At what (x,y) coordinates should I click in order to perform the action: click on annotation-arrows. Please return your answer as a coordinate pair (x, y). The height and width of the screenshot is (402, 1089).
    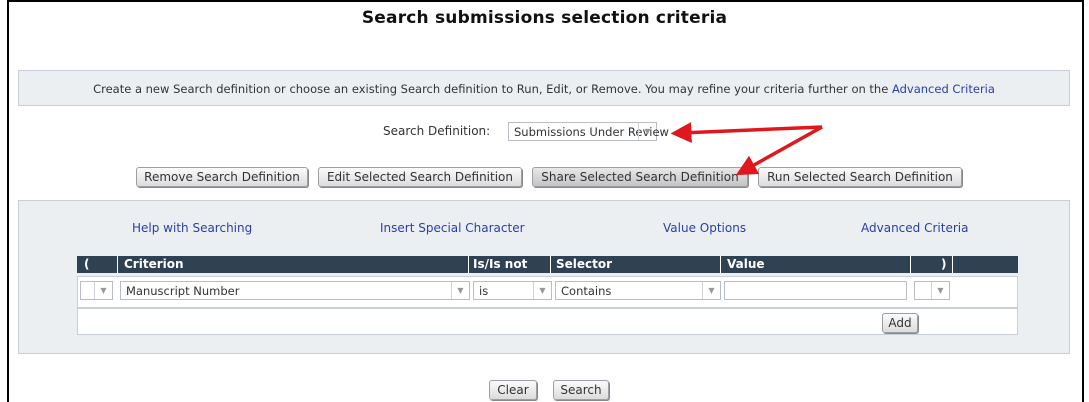
    Looking at the image, I should click on (746, 149).